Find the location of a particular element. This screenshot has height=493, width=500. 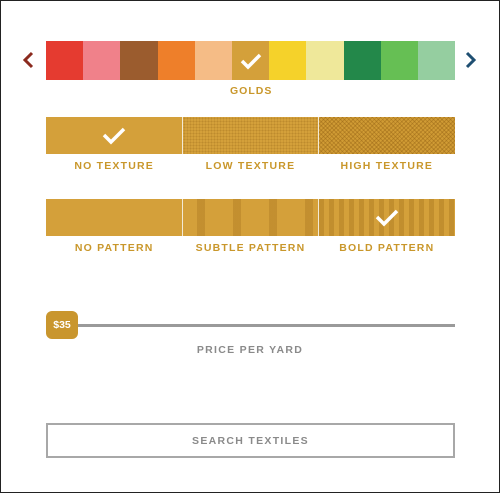

texture-option-high is located at coordinates (387, 135).